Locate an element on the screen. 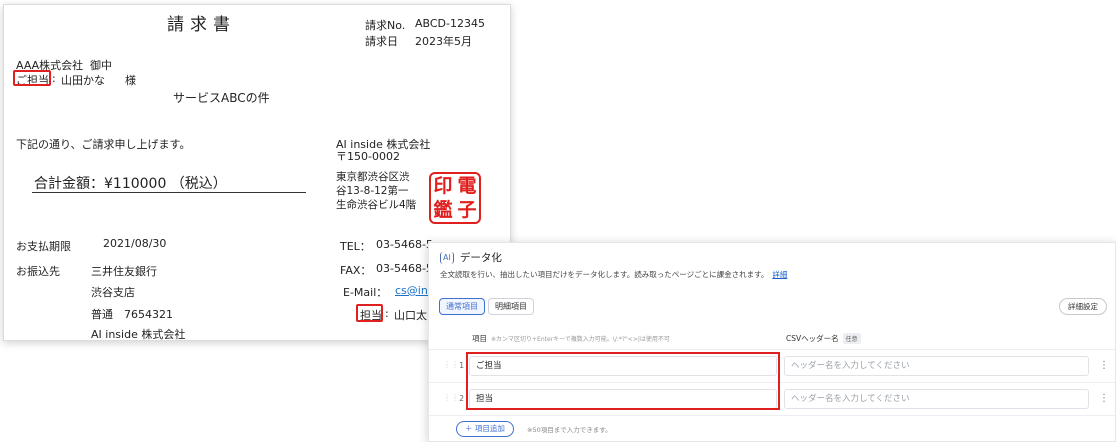 This screenshot has height=442, width=1116. column-header-item: 項目 ※カンマ区切り+Enterキーで複数入力可能。\/:*?"<>|は使用不可 is located at coordinates (571, 338).